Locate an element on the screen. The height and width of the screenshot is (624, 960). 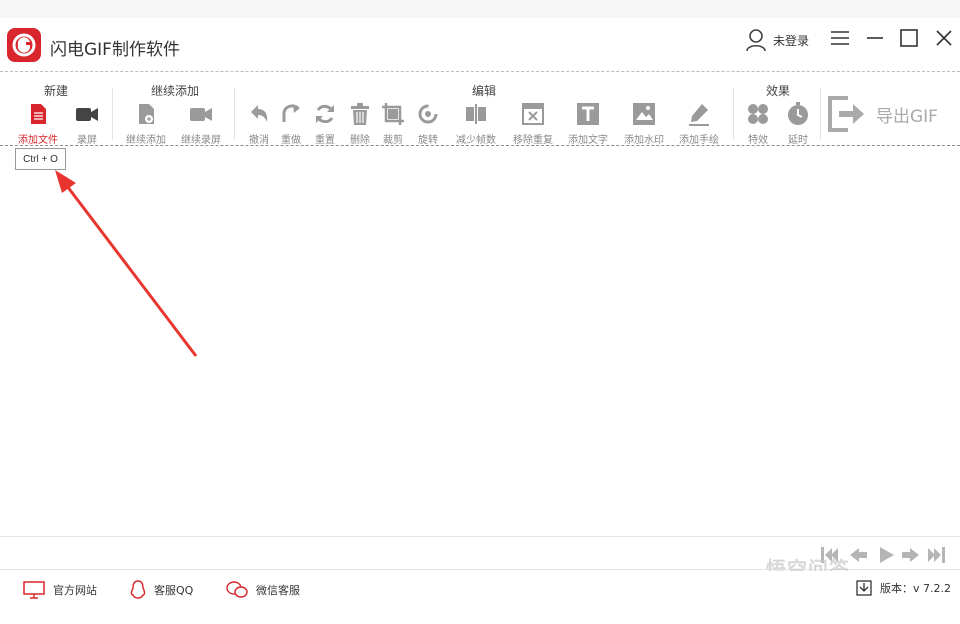
qq-icon is located at coordinates (138, 589).